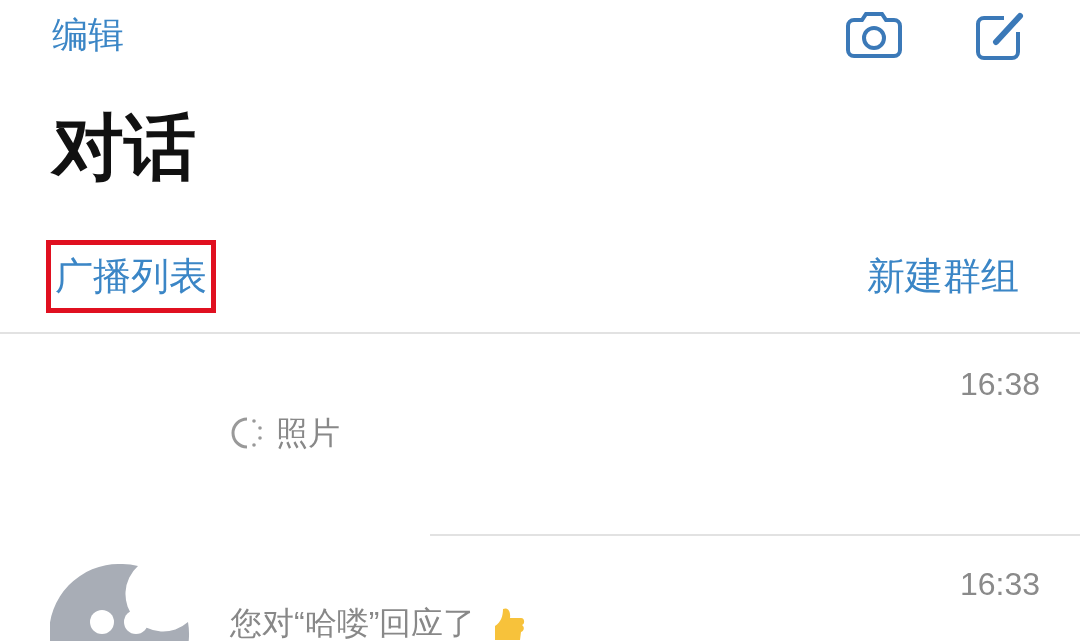  I want to click on page-title: 对话, so click(124, 147).